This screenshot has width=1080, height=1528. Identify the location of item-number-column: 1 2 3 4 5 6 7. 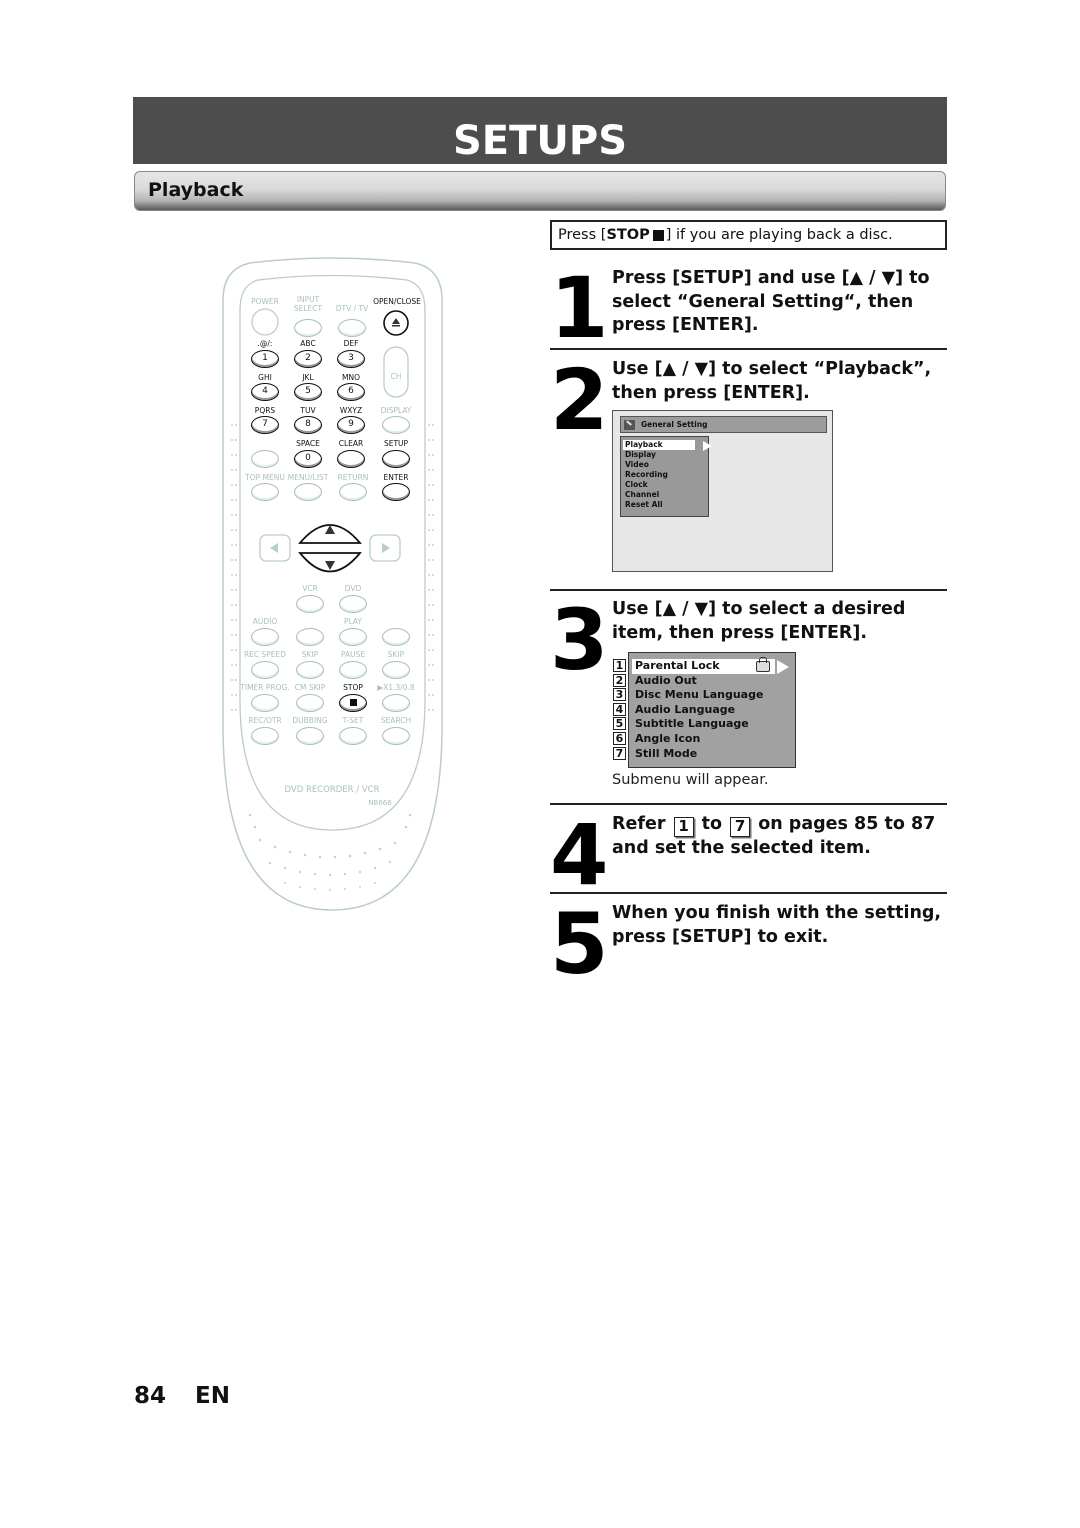
(620, 710).